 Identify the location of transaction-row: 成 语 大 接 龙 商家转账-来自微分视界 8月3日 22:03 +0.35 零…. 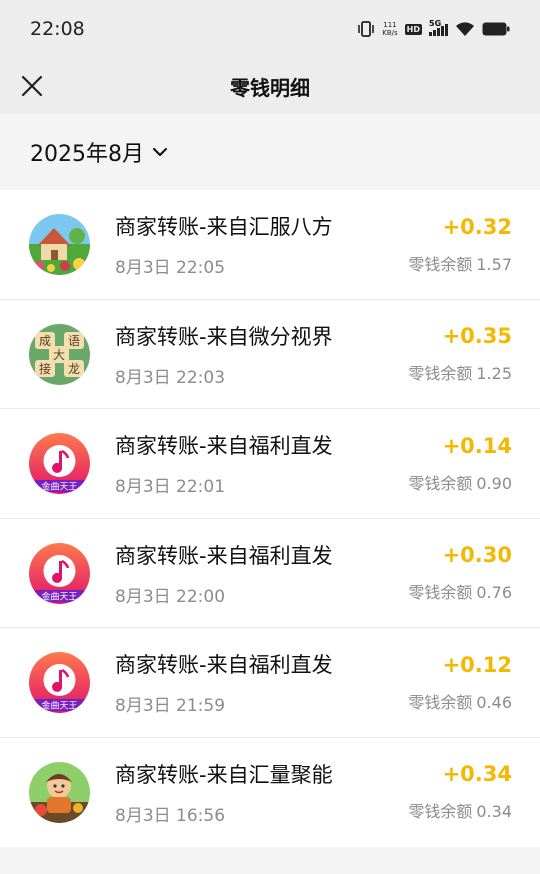
(270, 355).